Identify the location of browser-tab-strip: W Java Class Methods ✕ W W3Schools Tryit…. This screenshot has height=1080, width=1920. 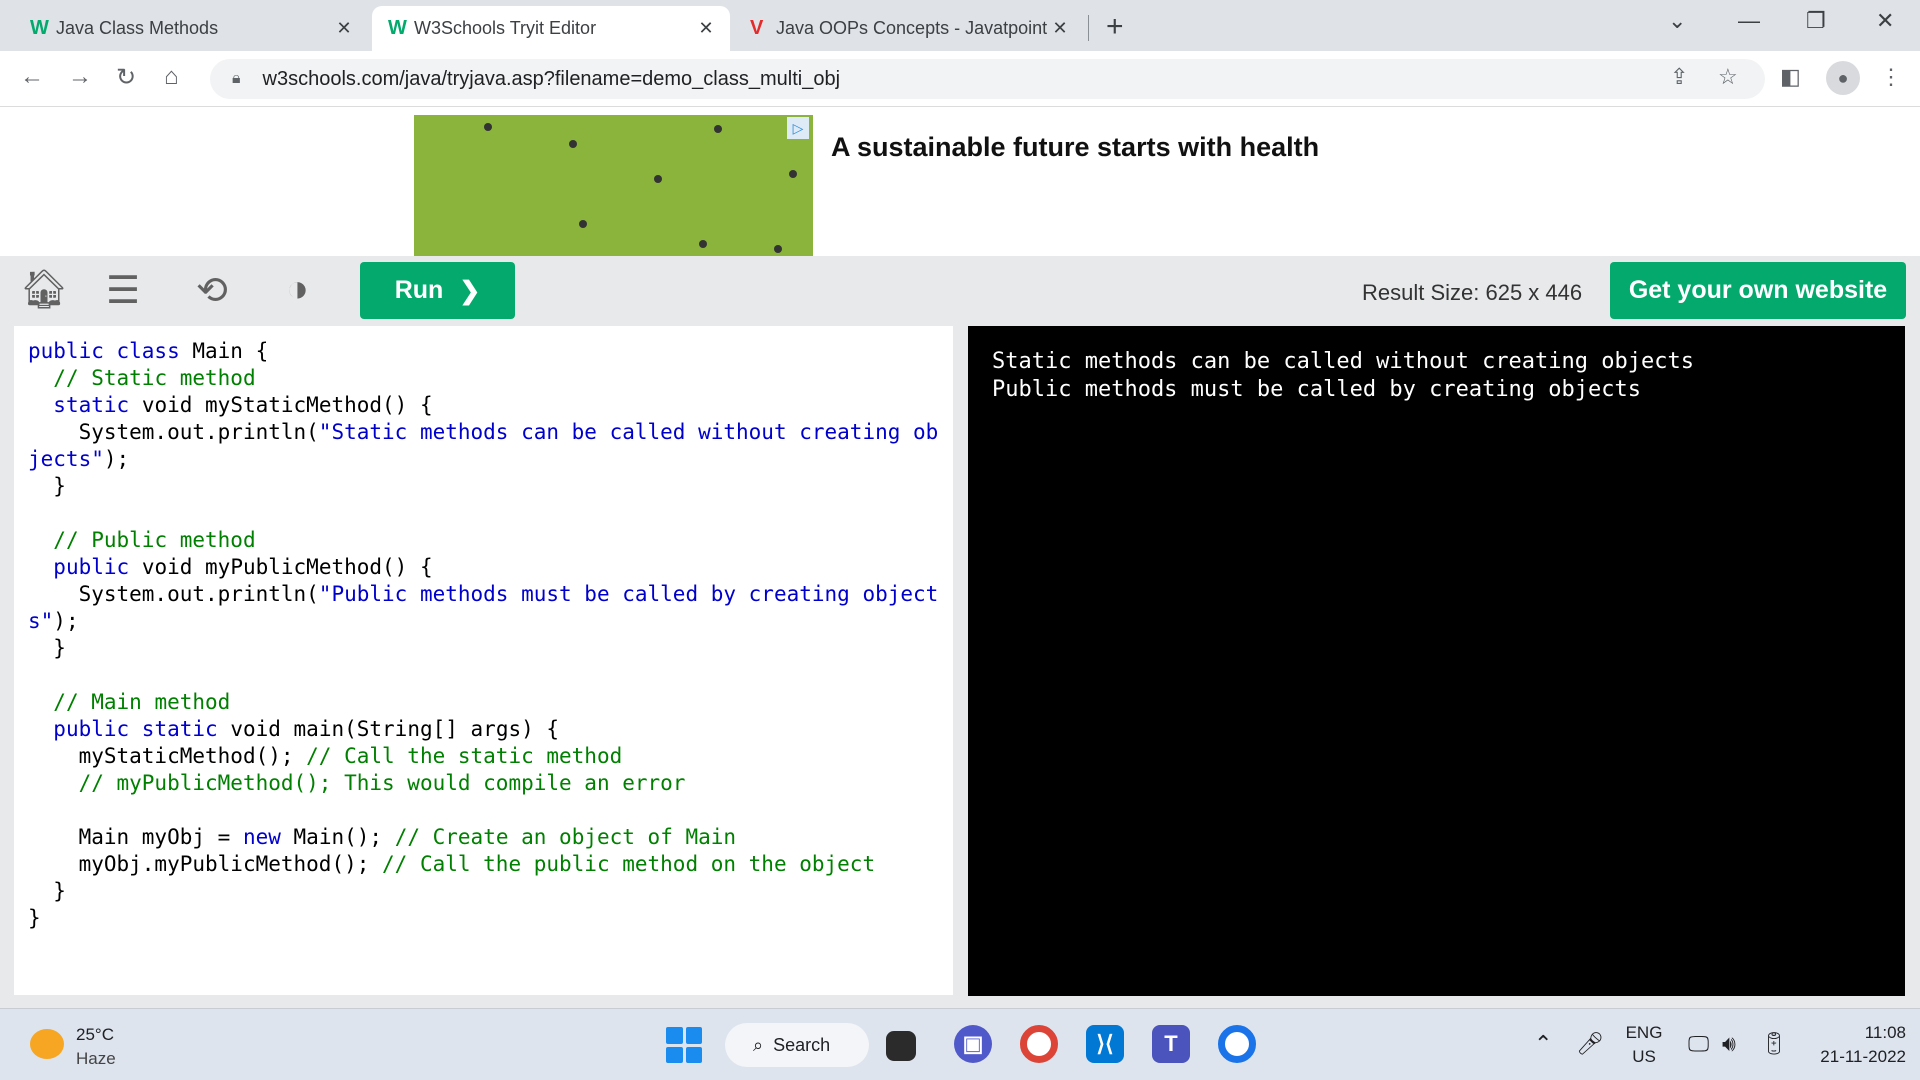
(960, 25).